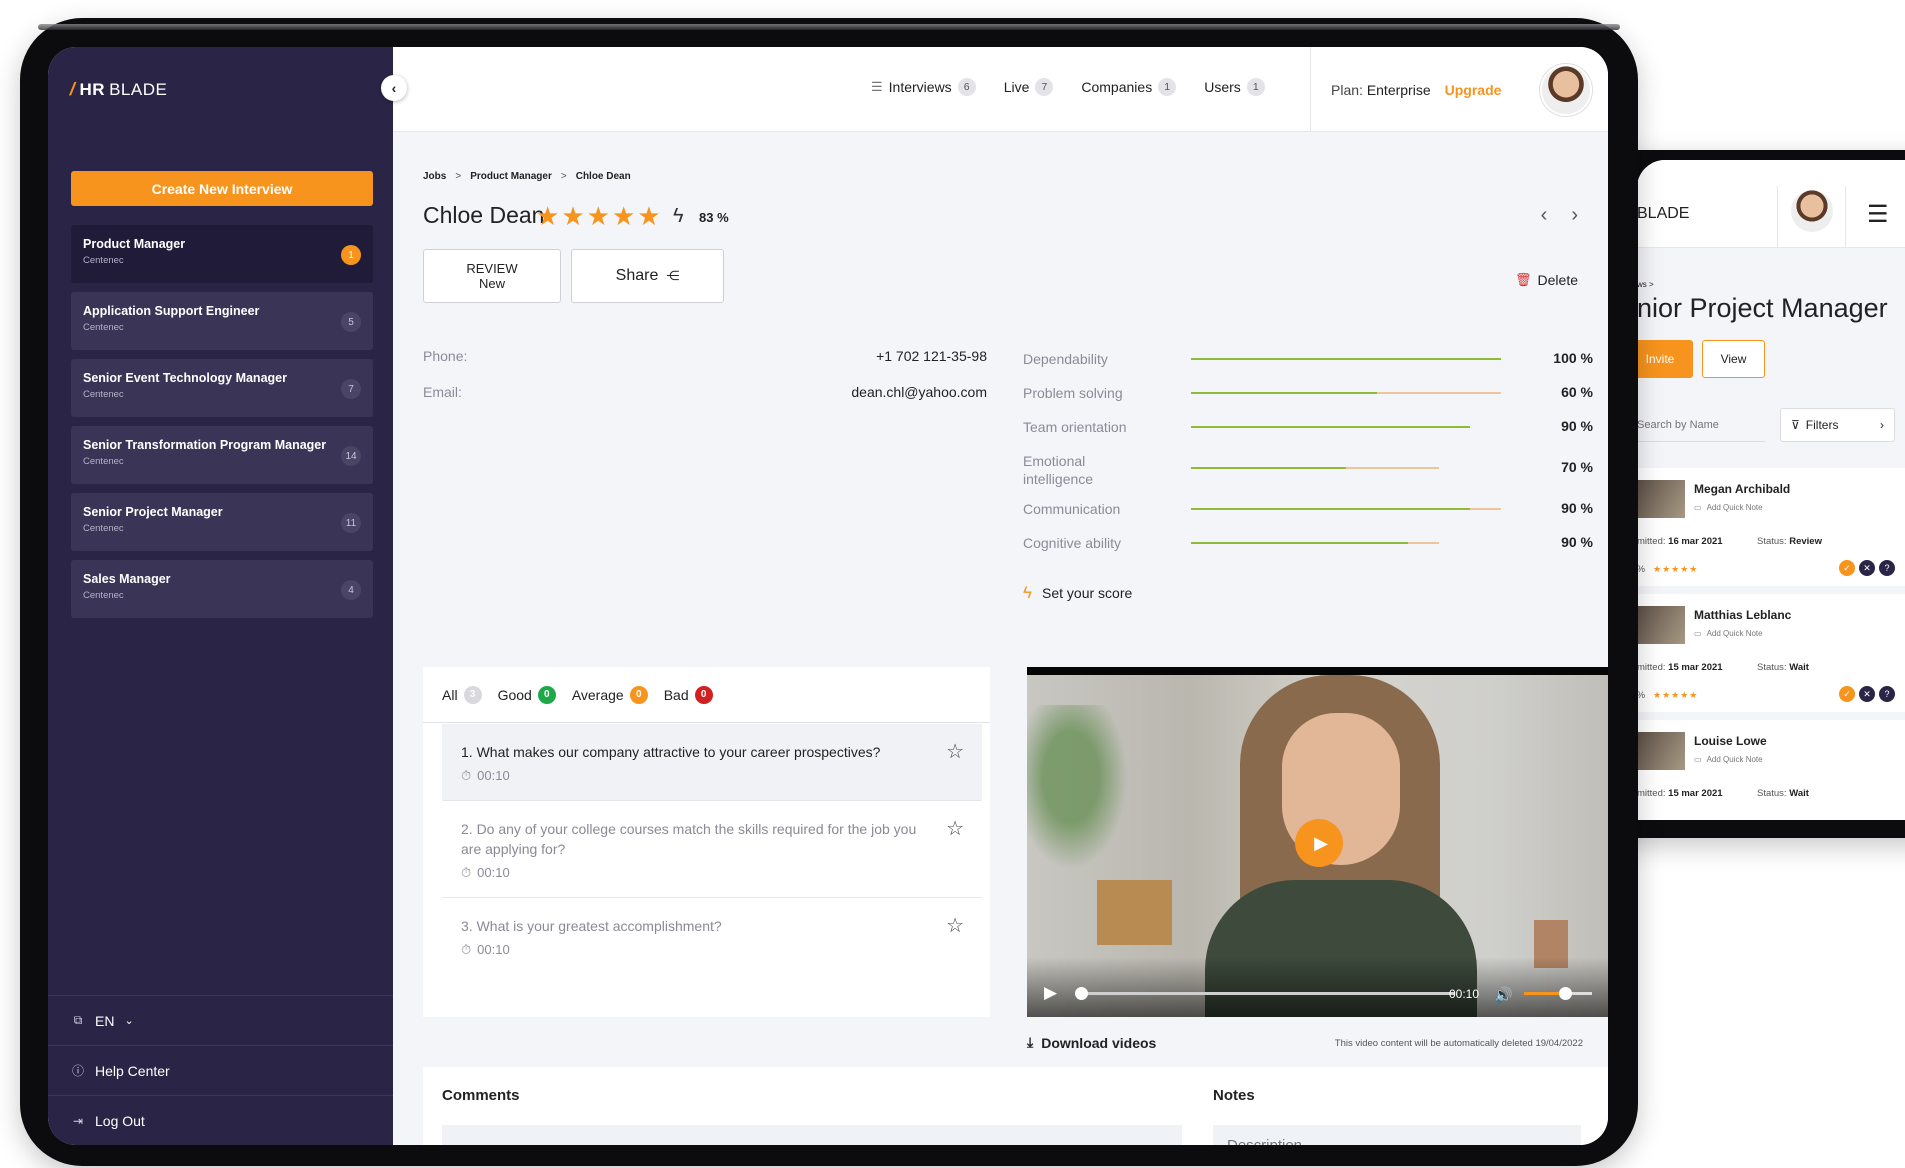 The image size is (1905, 1168). Describe the element at coordinates (923, 87) in the screenshot. I see `nav-interviews: ☰ Interviews 6` at that location.